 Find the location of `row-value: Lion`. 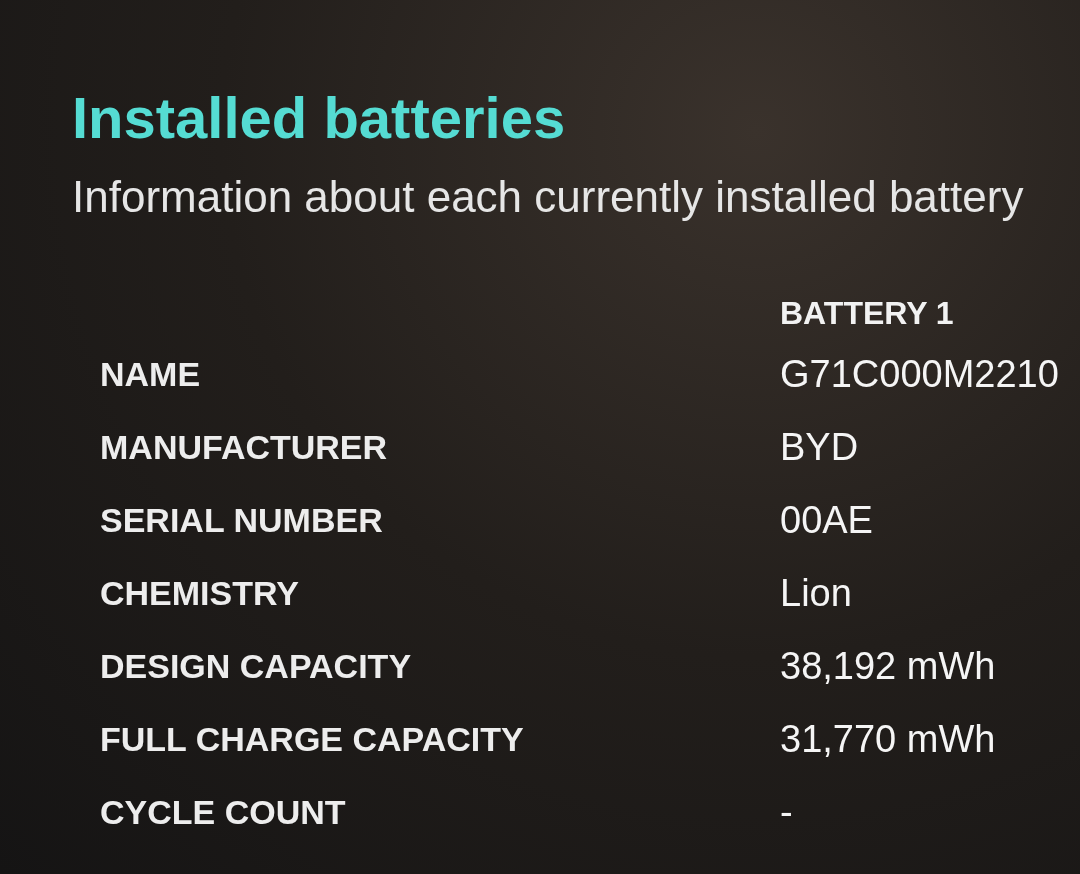

row-value: Lion is located at coordinates (816, 593).